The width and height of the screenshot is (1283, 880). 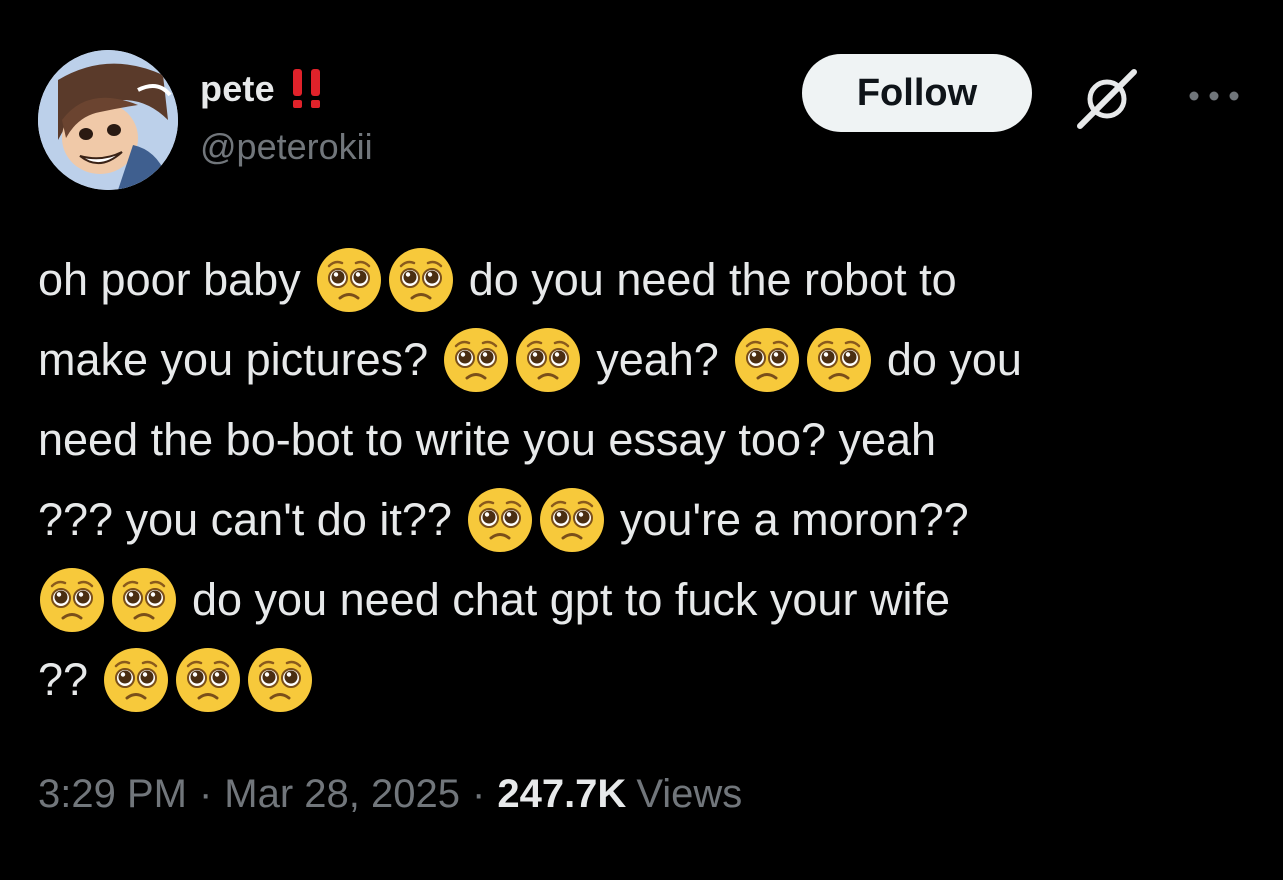 What do you see at coordinates (689, 794) in the screenshot?
I see `views-label: Views` at bounding box center [689, 794].